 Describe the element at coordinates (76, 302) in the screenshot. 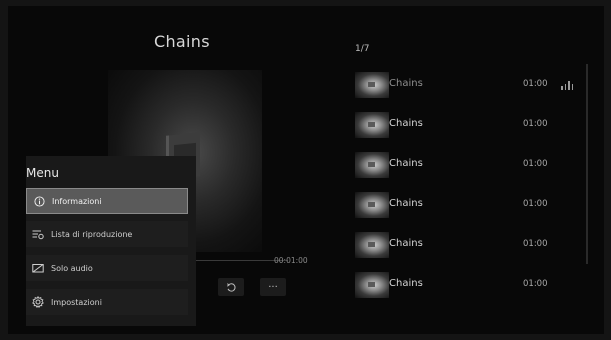

I see `menu-item-label: Impostazioni` at that location.